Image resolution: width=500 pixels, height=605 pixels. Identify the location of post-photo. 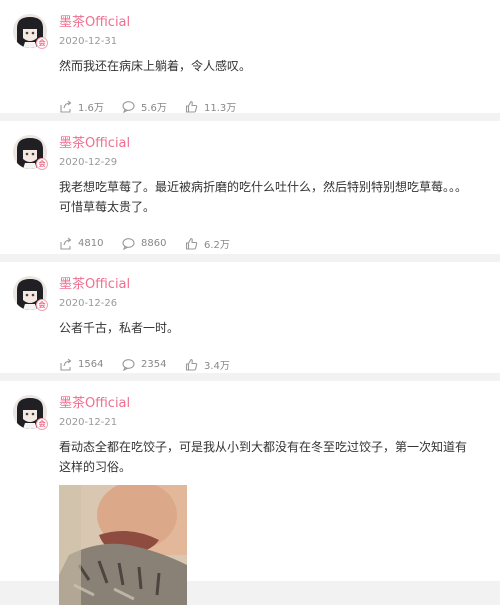
(123, 545).